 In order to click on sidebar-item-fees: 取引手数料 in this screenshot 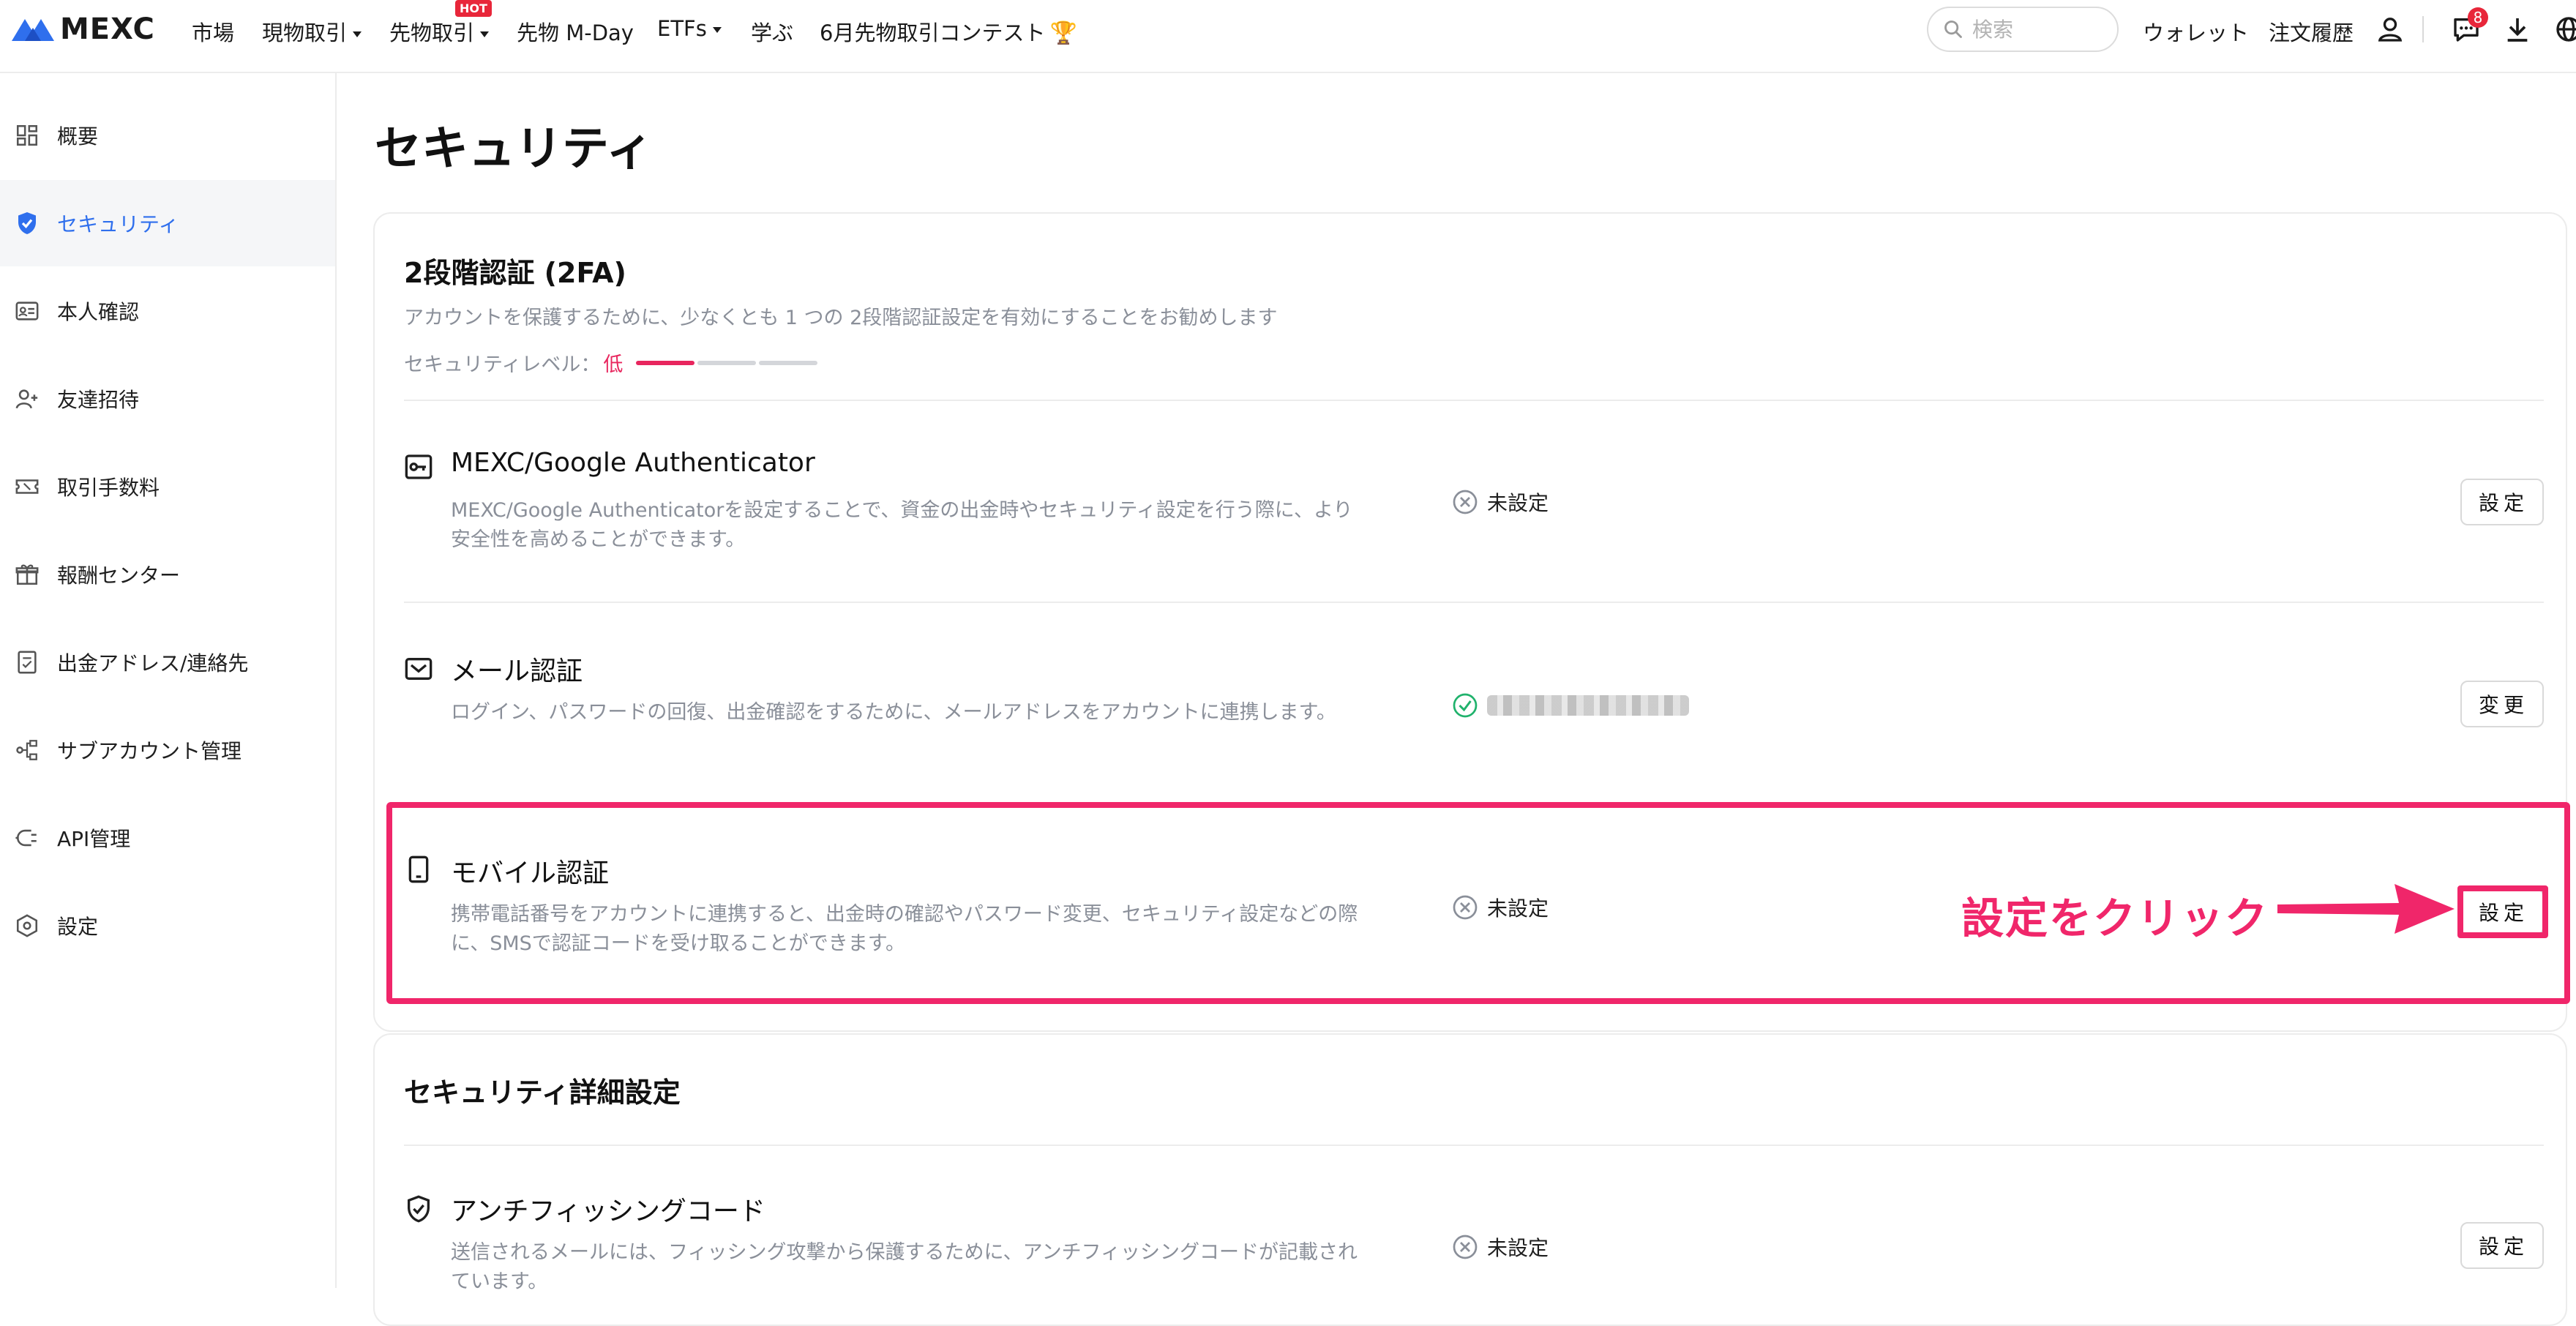, I will do `click(167, 486)`.